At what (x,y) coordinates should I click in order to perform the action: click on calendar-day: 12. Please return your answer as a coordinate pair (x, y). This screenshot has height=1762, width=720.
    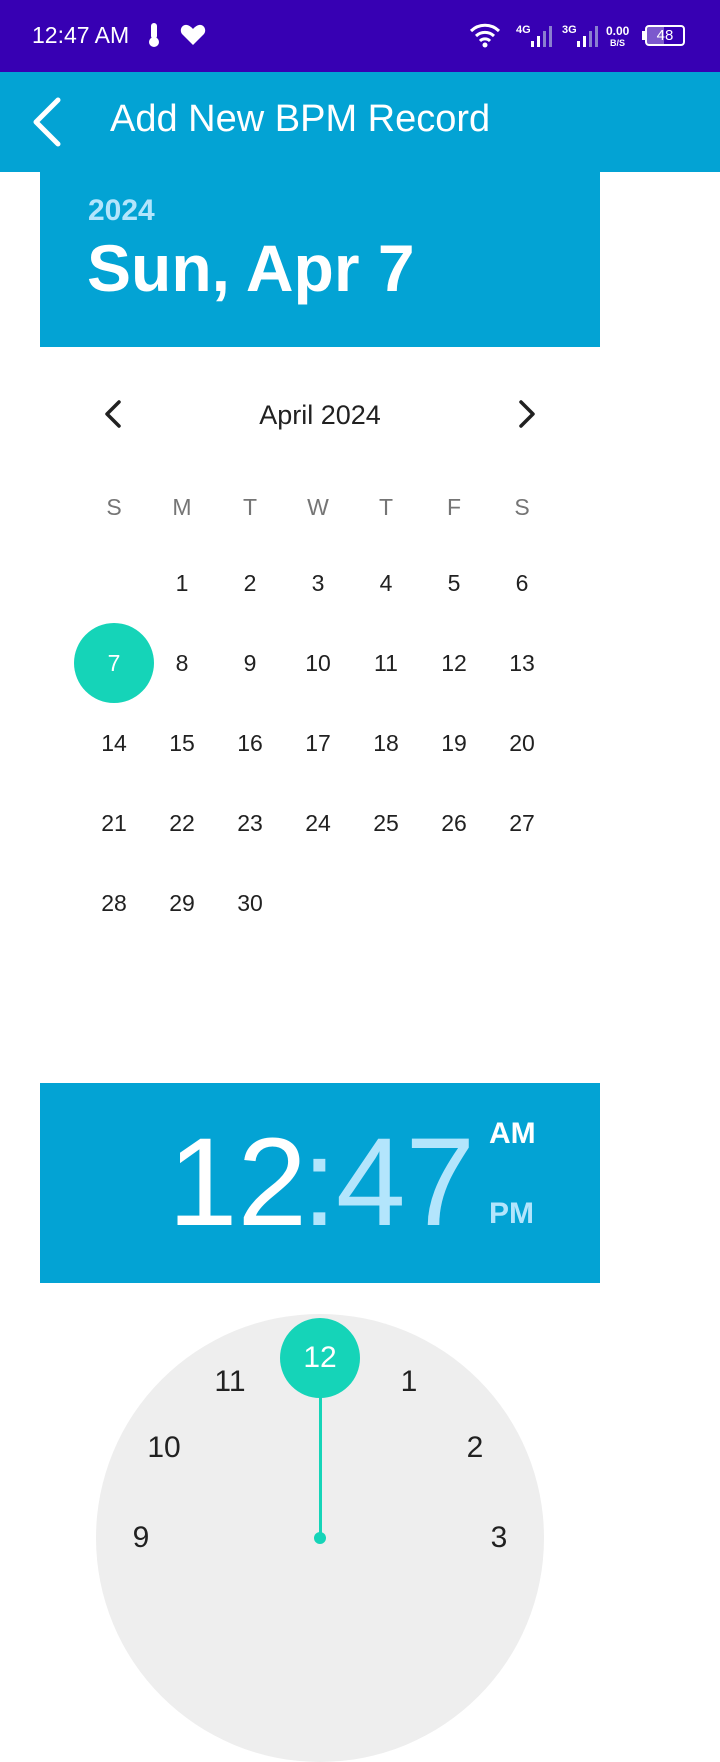
    Looking at the image, I should click on (454, 663).